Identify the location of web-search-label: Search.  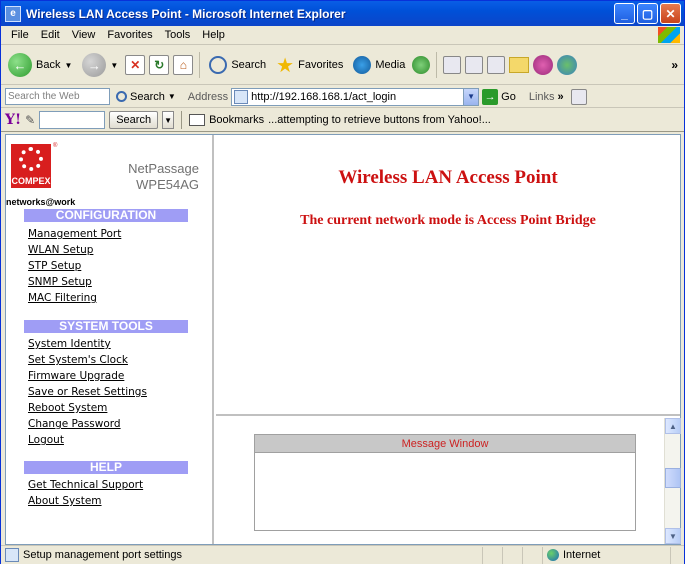
(147, 96).